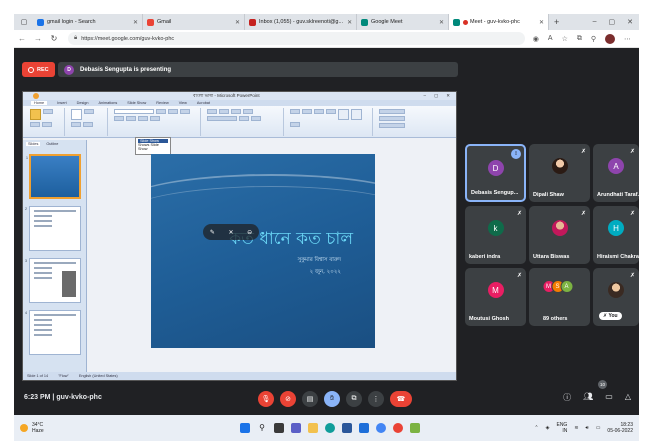 The width and height of the screenshot is (653, 445). What do you see at coordinates (262, 428) in the screenshot?
I see `search-icon: ⚲` at bounding box center [262, 428].